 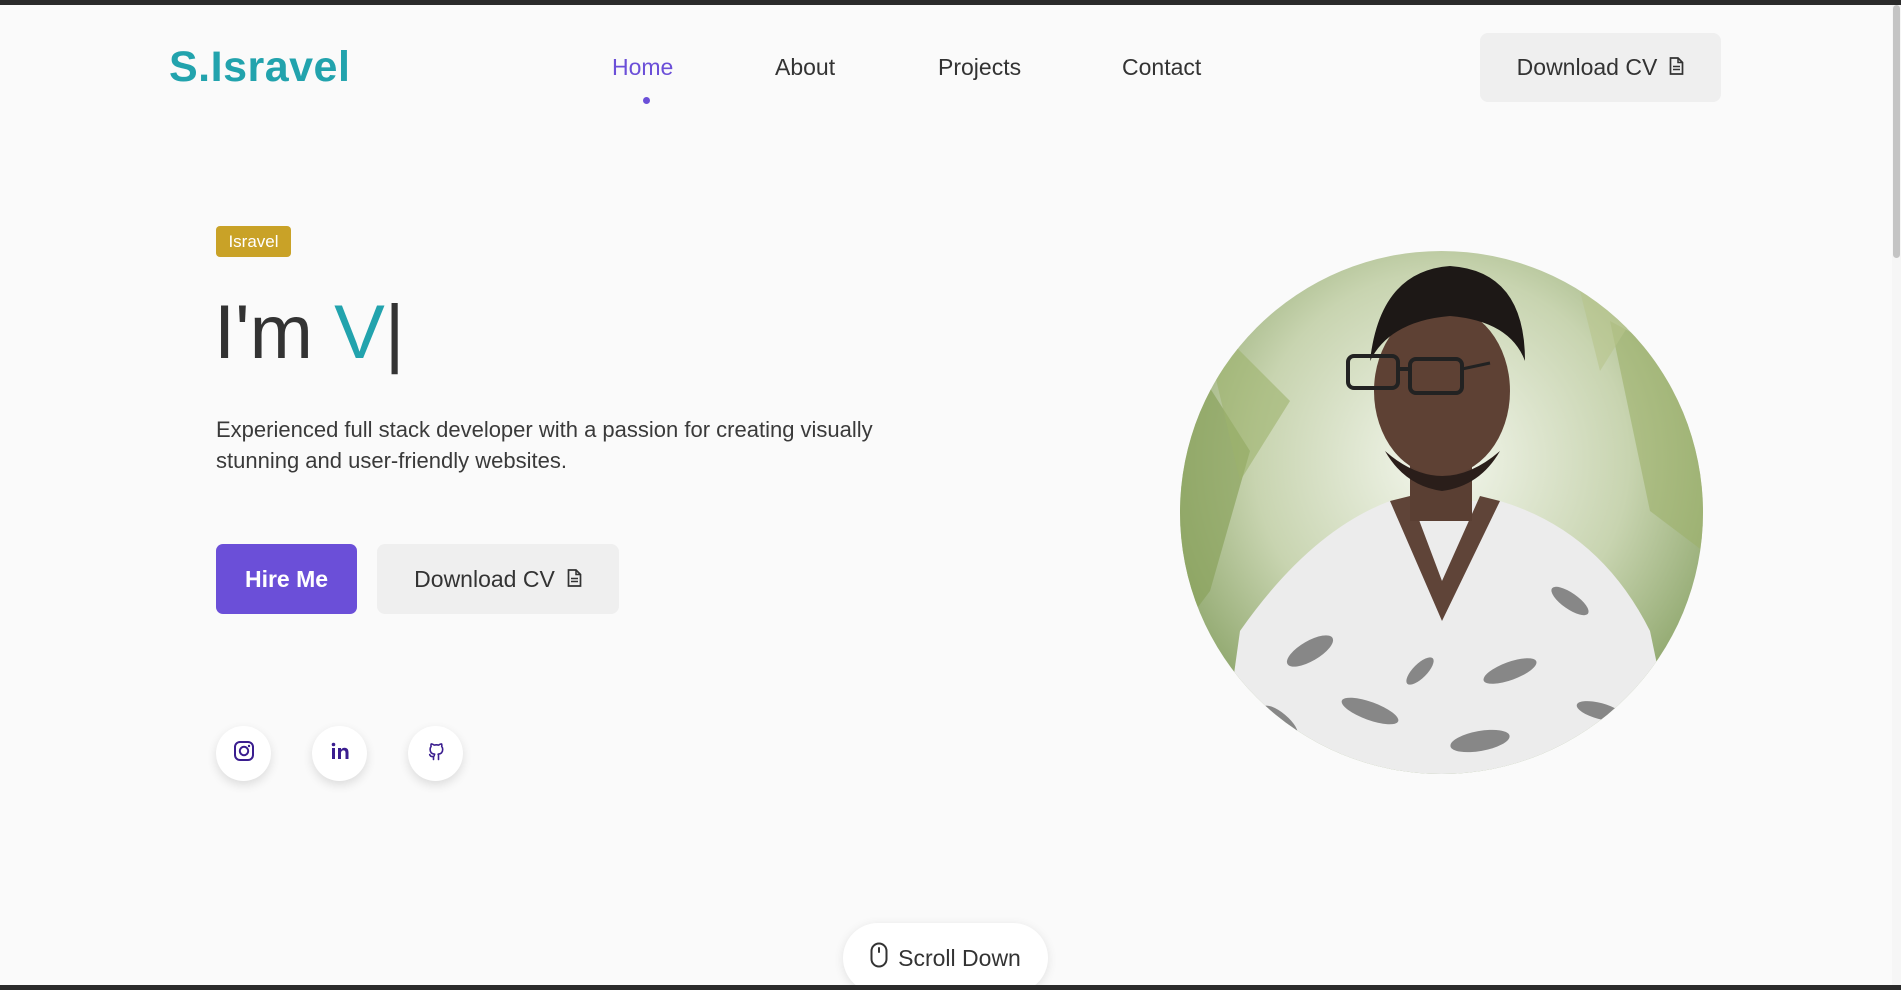 I want to click on github-icon, so click(x=436, y=753).